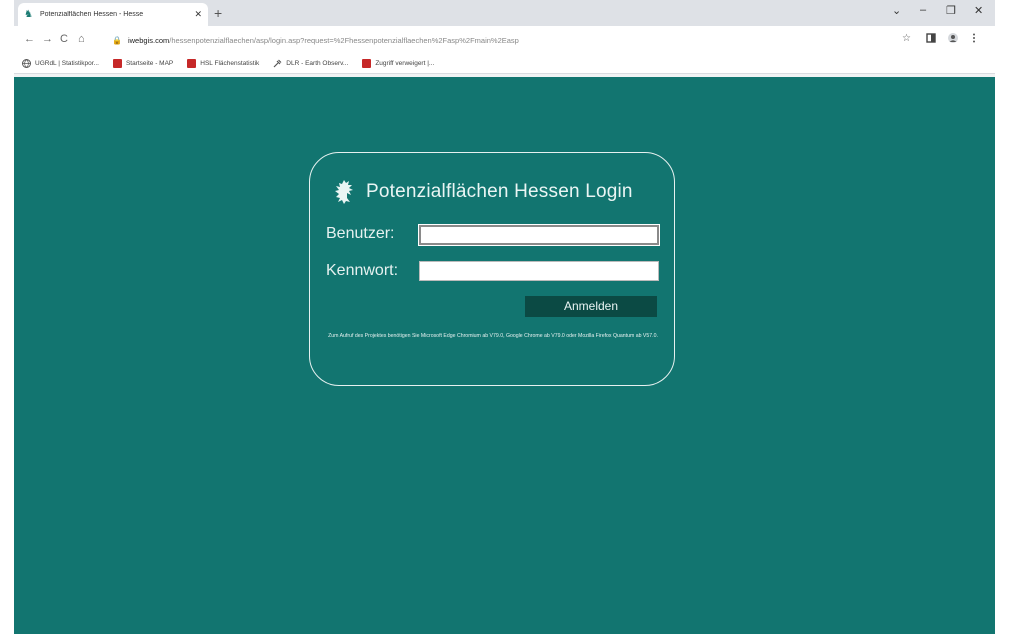  Describe the element at coordinates (117, 40) in the screenshot. I see `lock-icon: 🔒` at that location.